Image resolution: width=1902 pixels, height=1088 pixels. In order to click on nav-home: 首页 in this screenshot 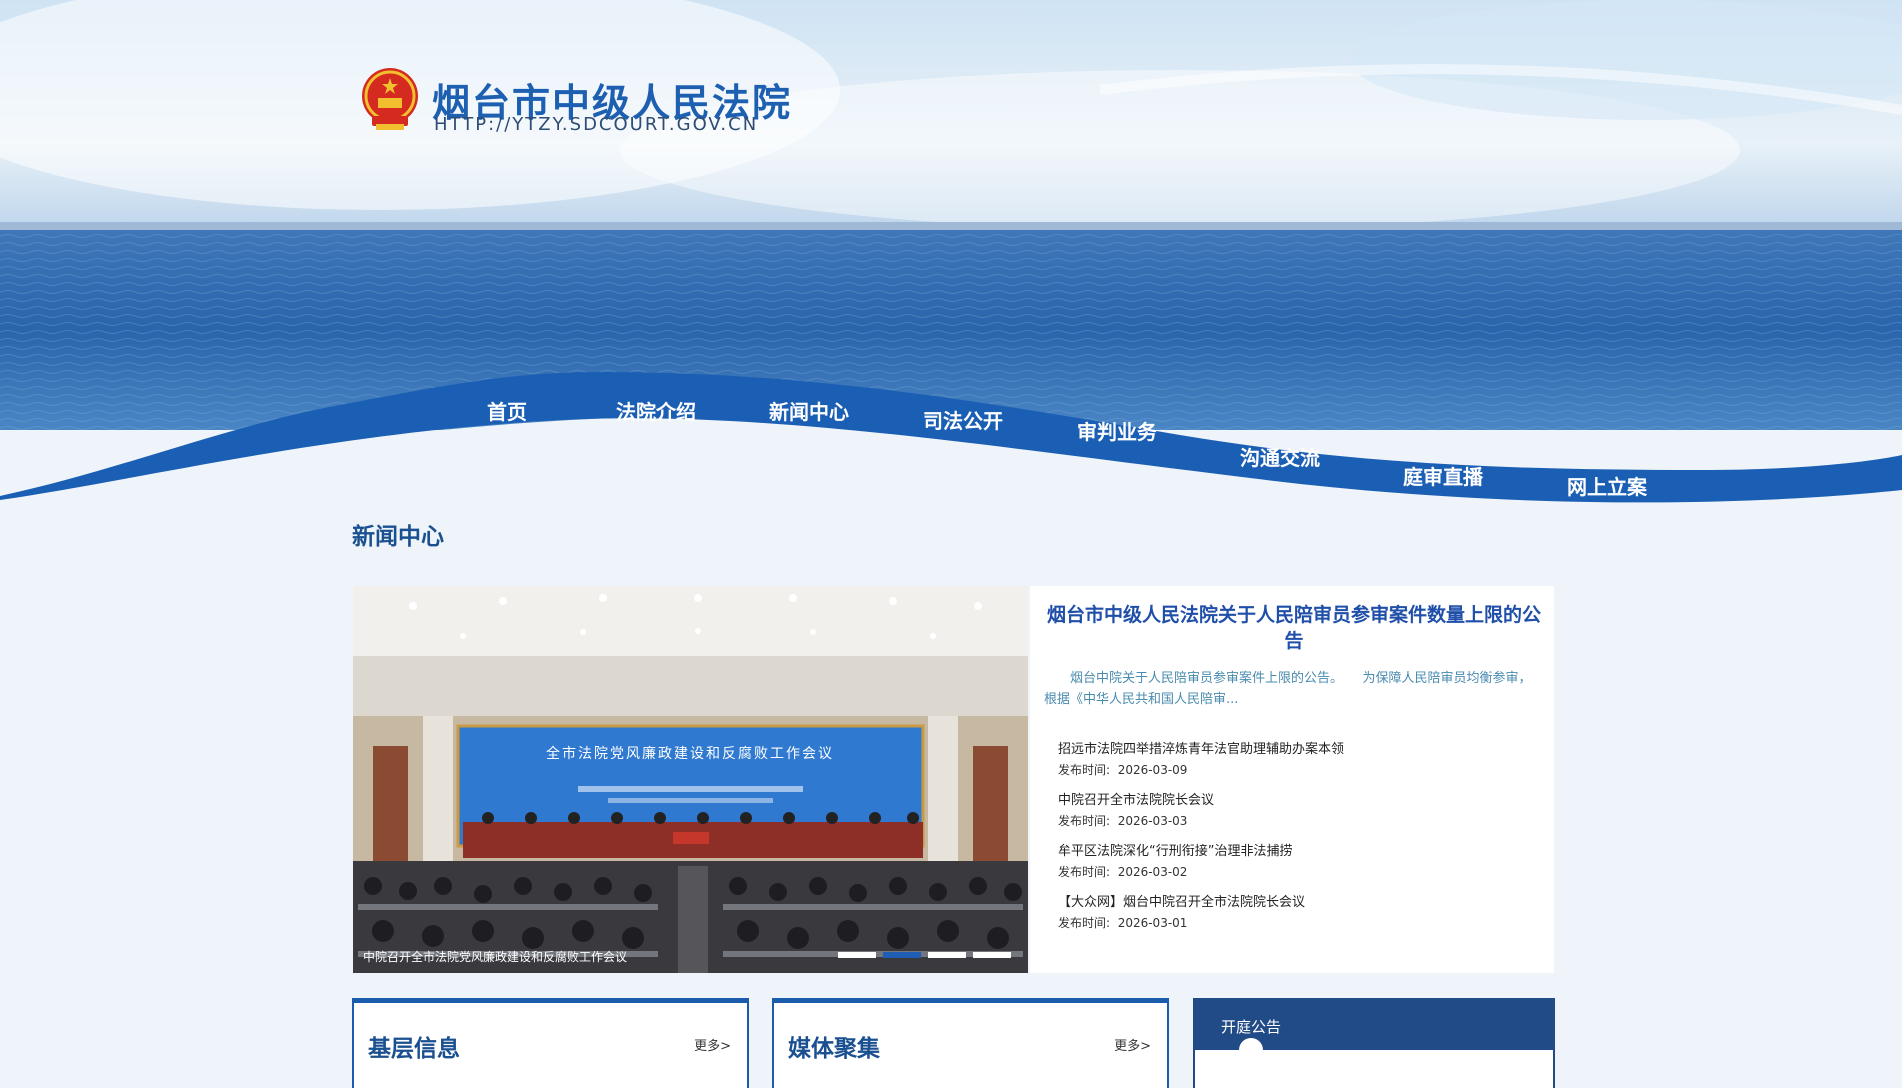, I will do `click(507, 410)`.